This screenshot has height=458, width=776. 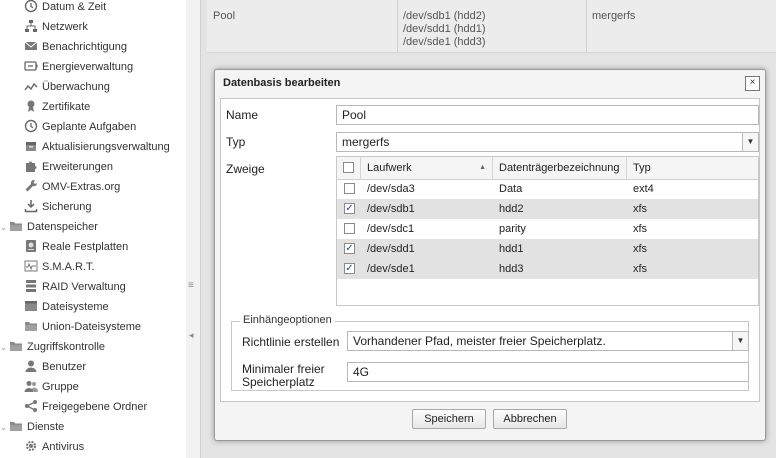 What do you see at coordinates (31, 326) in the screenshot?
I see `folder-icon` at bounding box center [31, 326].